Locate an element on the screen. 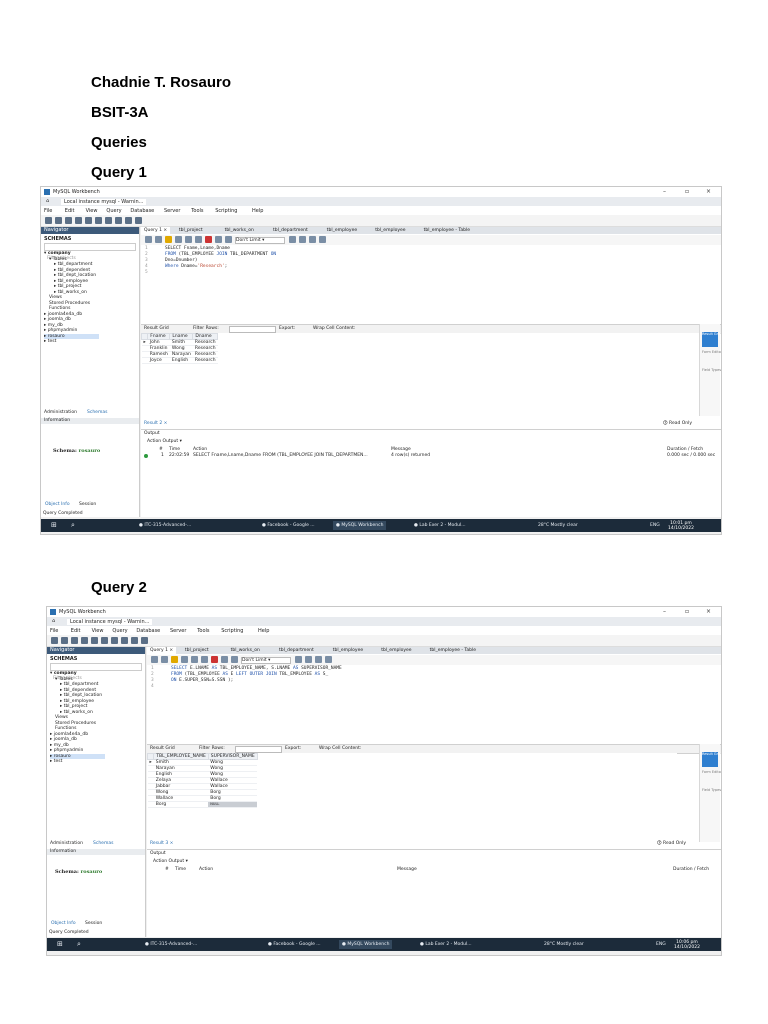 Image resolution: width=768 pixels, height=1024 pixels. language-indicator: ENG is located at coordinates (655, 525).